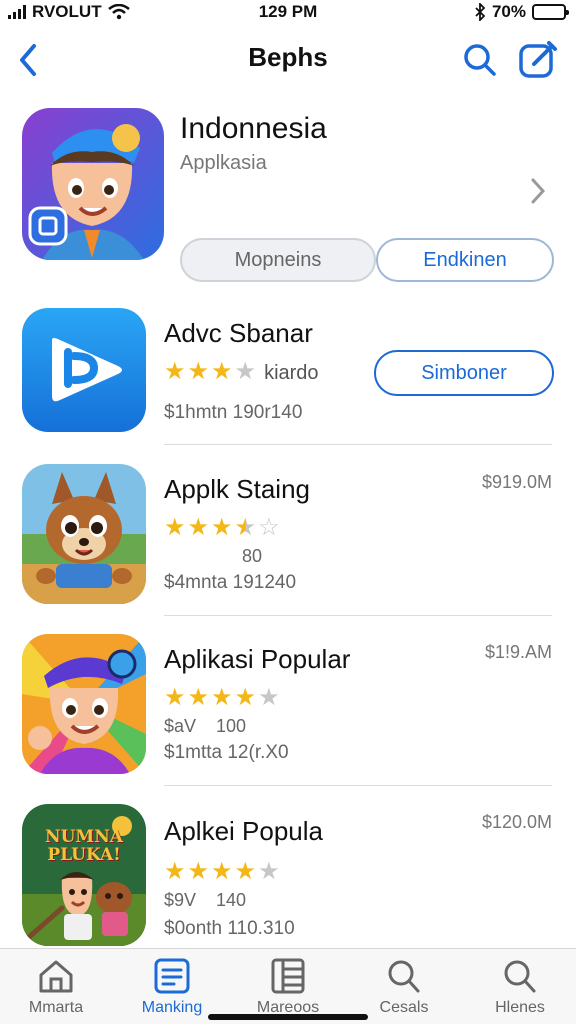 The height and width of the screenshot is (1024, 576). What do you see at coordinates (172, 976) in the screenshot?
I see `ranking-icon` at bounding box center [172, 976].